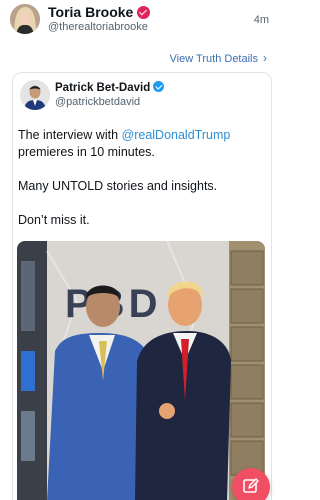 Image resolution: width=320 pixels, height=500 pixels. Describe the element at coordinates (102, 88) in the screenshot. I see `quoted-author-name-text: Patrick Bet-David` at that location.